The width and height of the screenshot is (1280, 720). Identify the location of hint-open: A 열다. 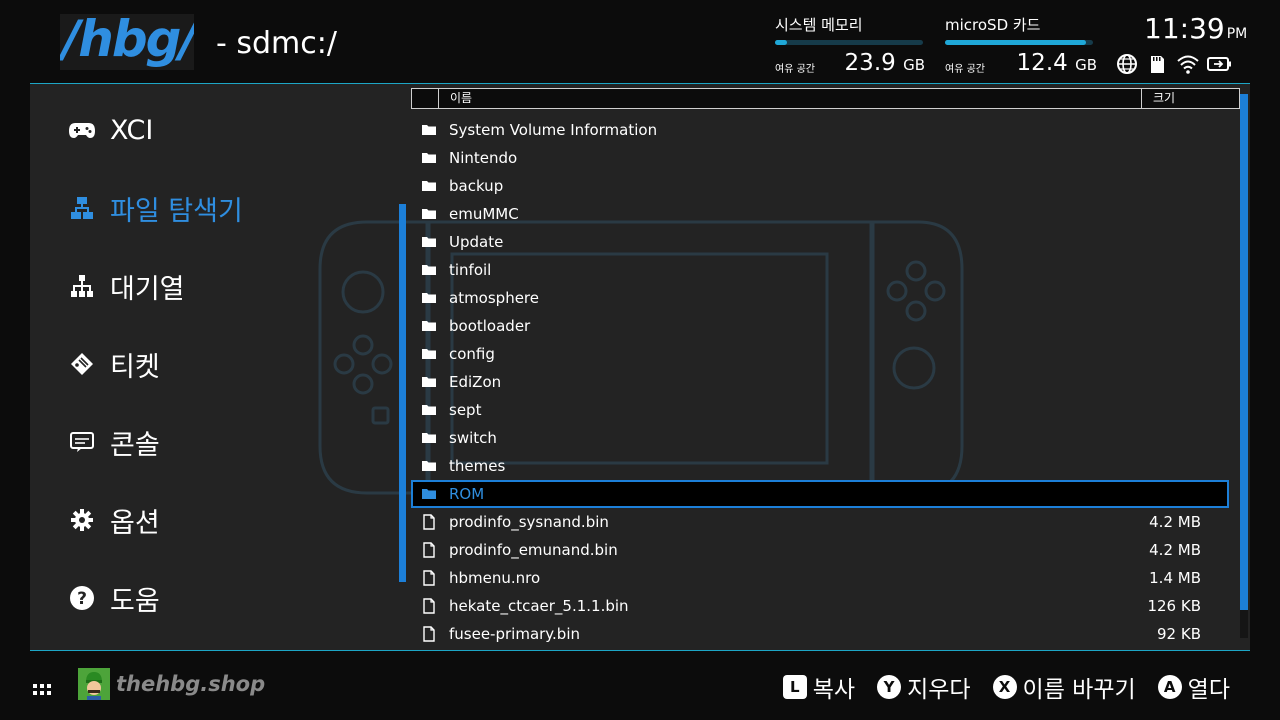
(1193, 687).